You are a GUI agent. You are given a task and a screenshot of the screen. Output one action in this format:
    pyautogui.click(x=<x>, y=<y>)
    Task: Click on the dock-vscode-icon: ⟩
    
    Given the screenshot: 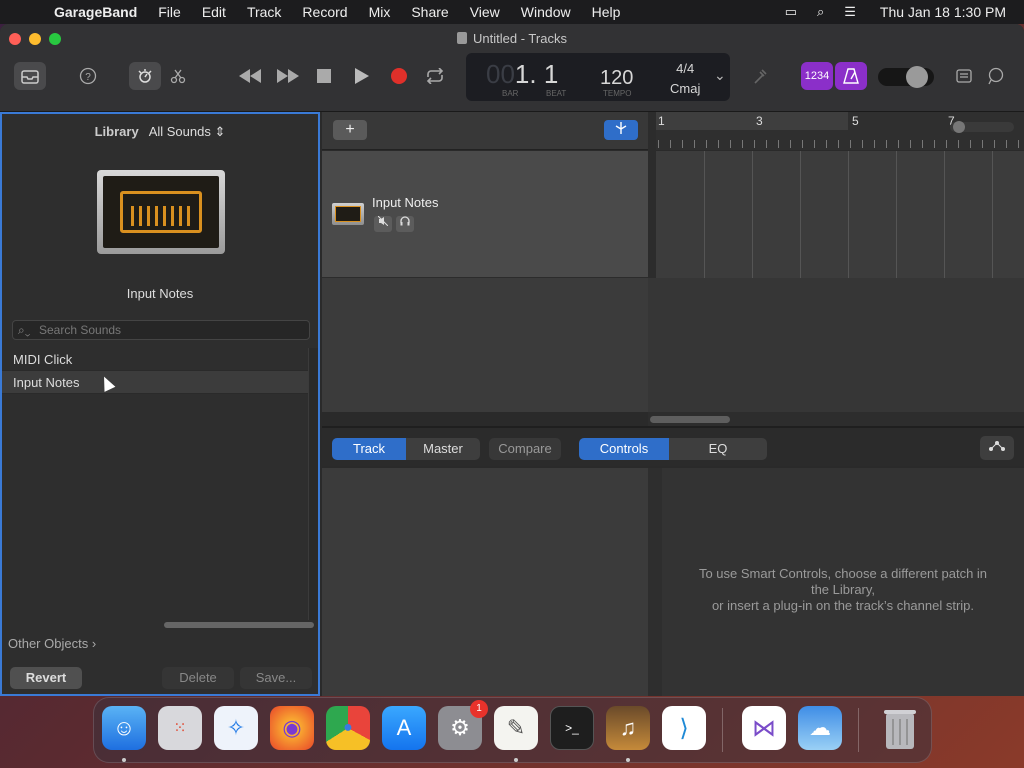 What is the action you would take?
    pyautogui.click(x=684, y=728)
    